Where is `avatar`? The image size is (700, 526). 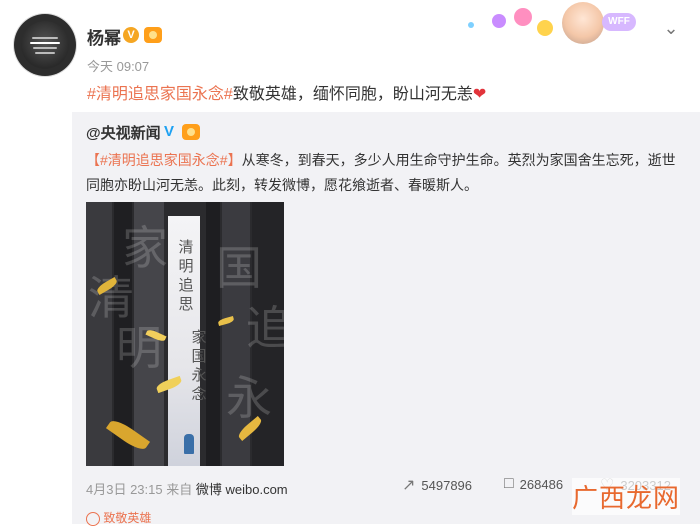
avatar is located at coordinates (45, 45).